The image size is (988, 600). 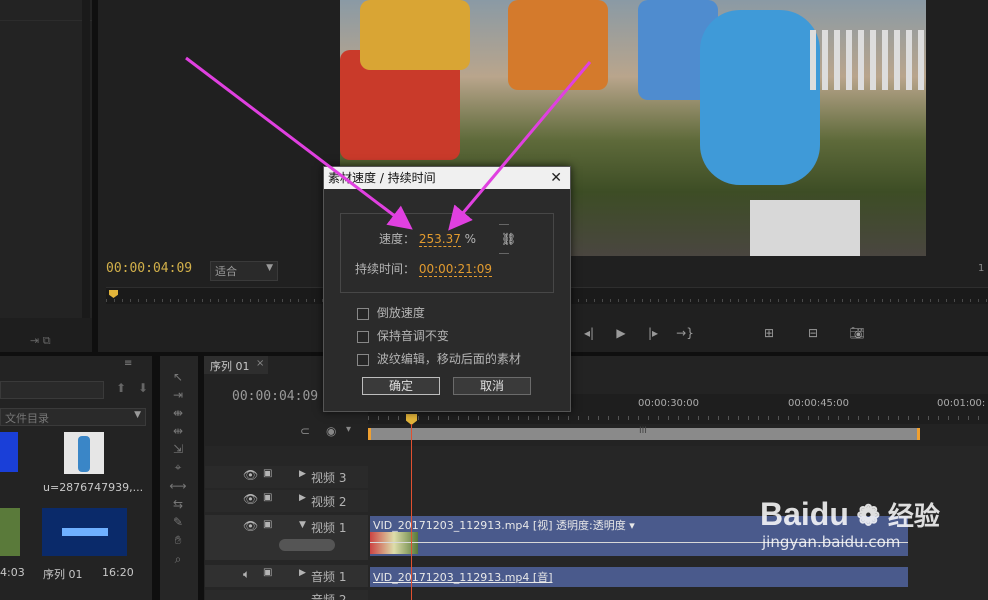 I want to click on paw-icon: ❁, so click(x=868, y=515).